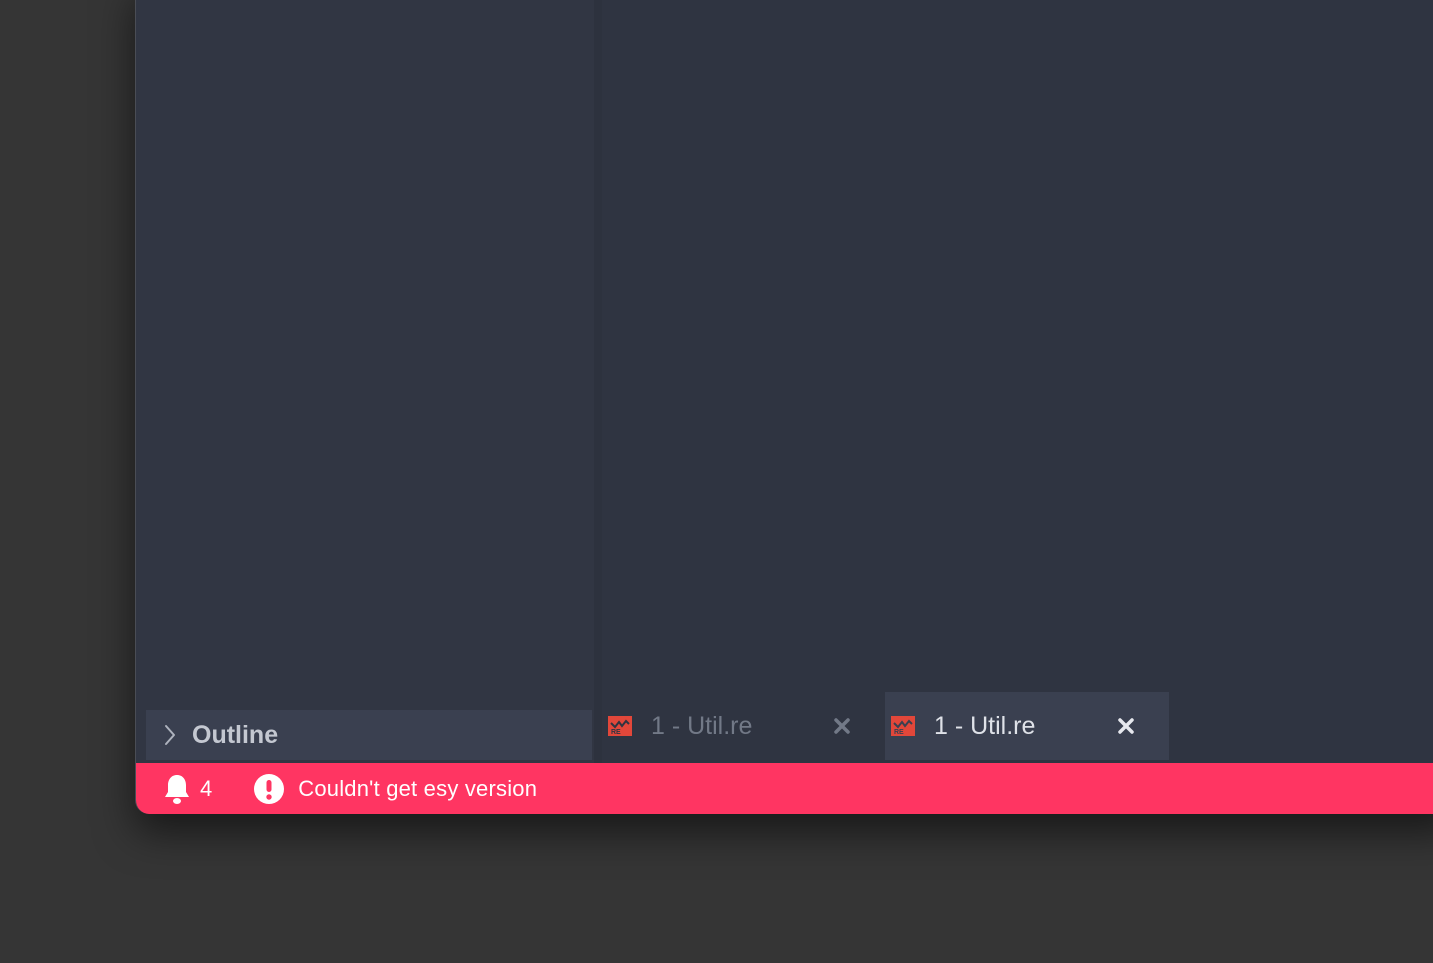 Image resolution: width=1433 pixels, height=963 pixels. What do you see at coordinates (784, 788) in the screenshot?
I see `status-bar: 4 Couldn't get esy version` at bounding box center [784, 788].